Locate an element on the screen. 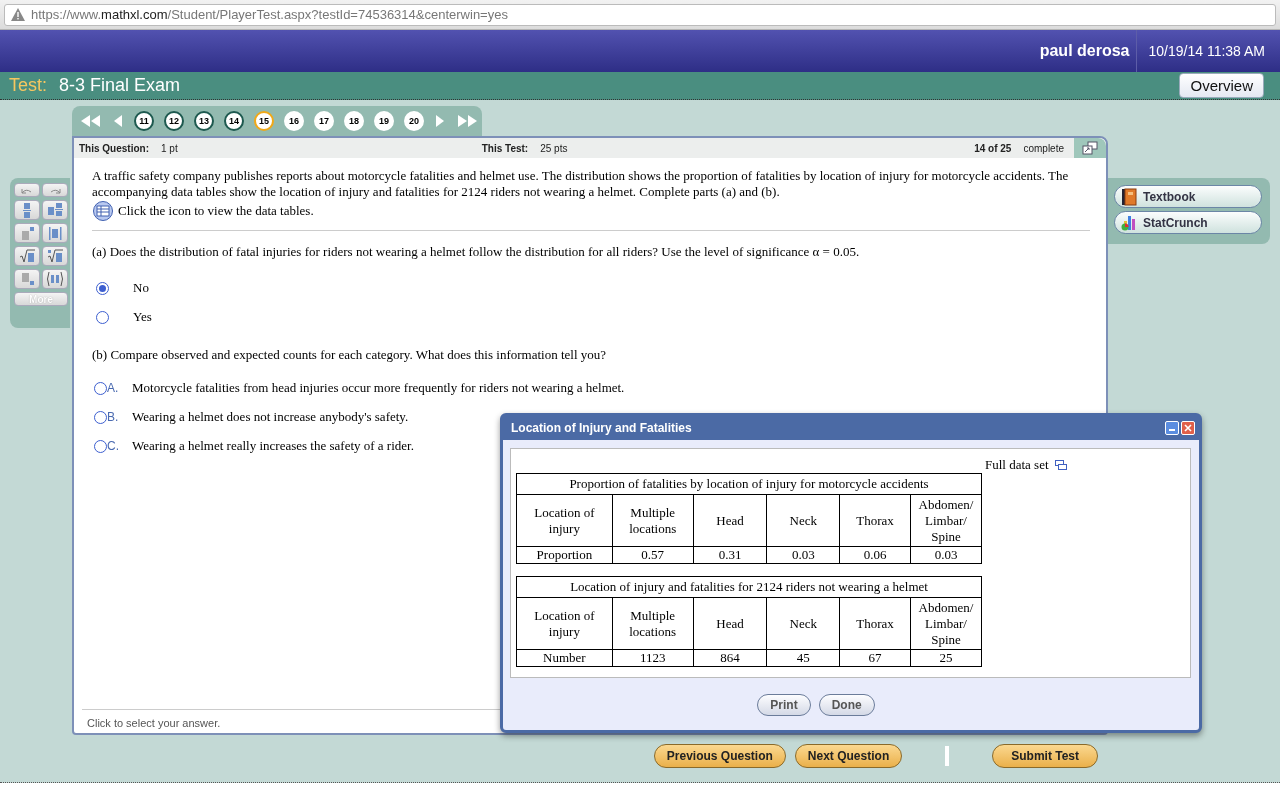 Image resolution: width=1280 pixels, height=800 pixels. test-label: Test: is located at coordinates (28, 85).